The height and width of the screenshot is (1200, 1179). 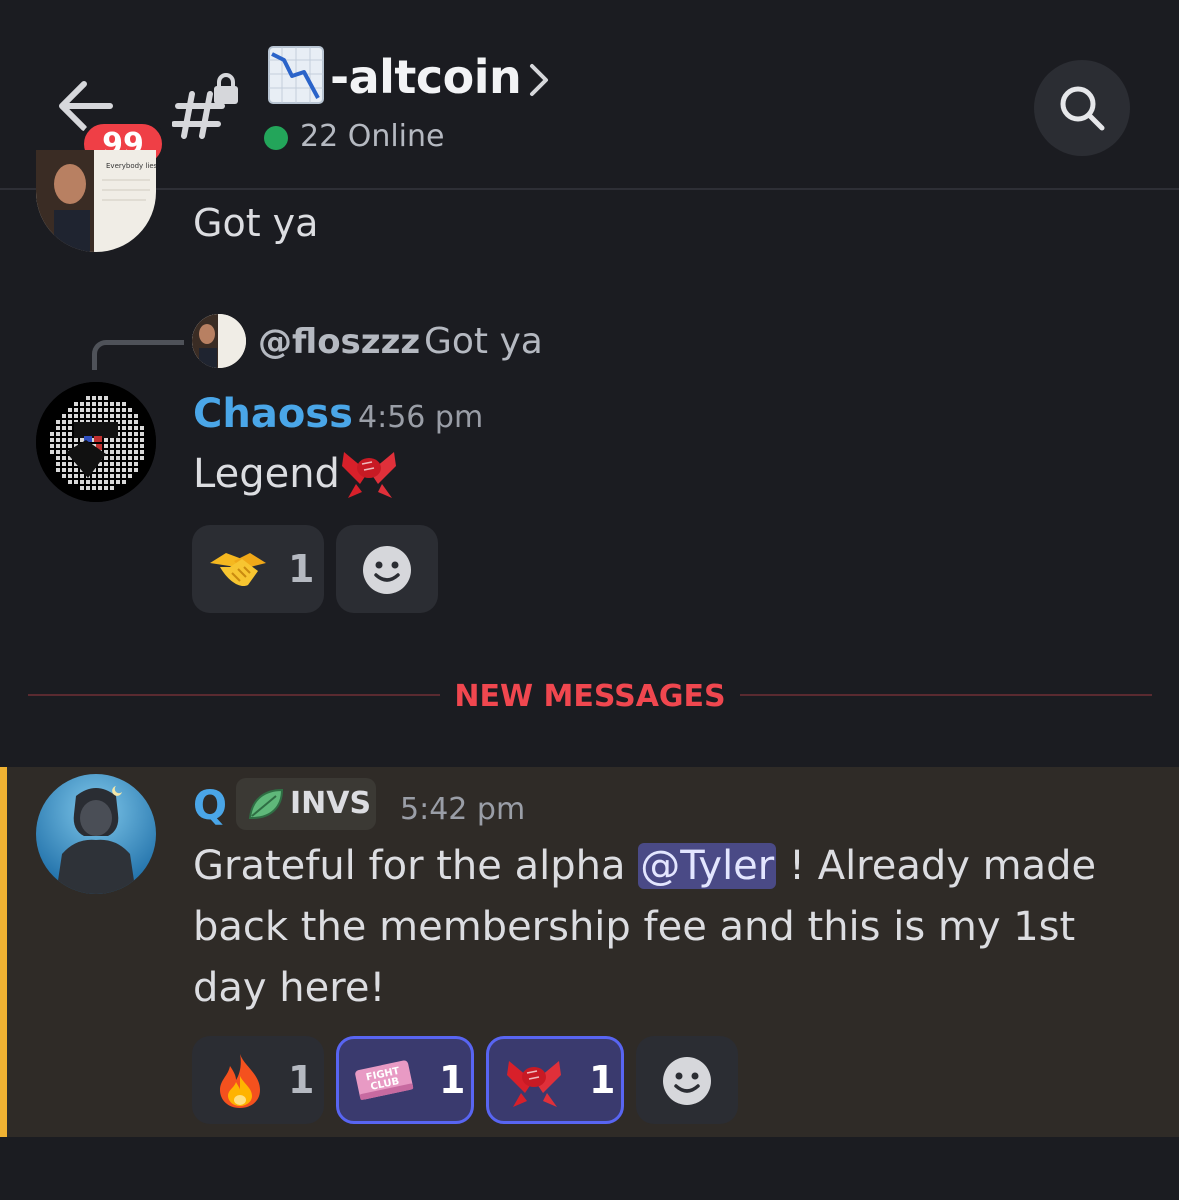 I want to click on reply-connector, so click(x=138, y=355).